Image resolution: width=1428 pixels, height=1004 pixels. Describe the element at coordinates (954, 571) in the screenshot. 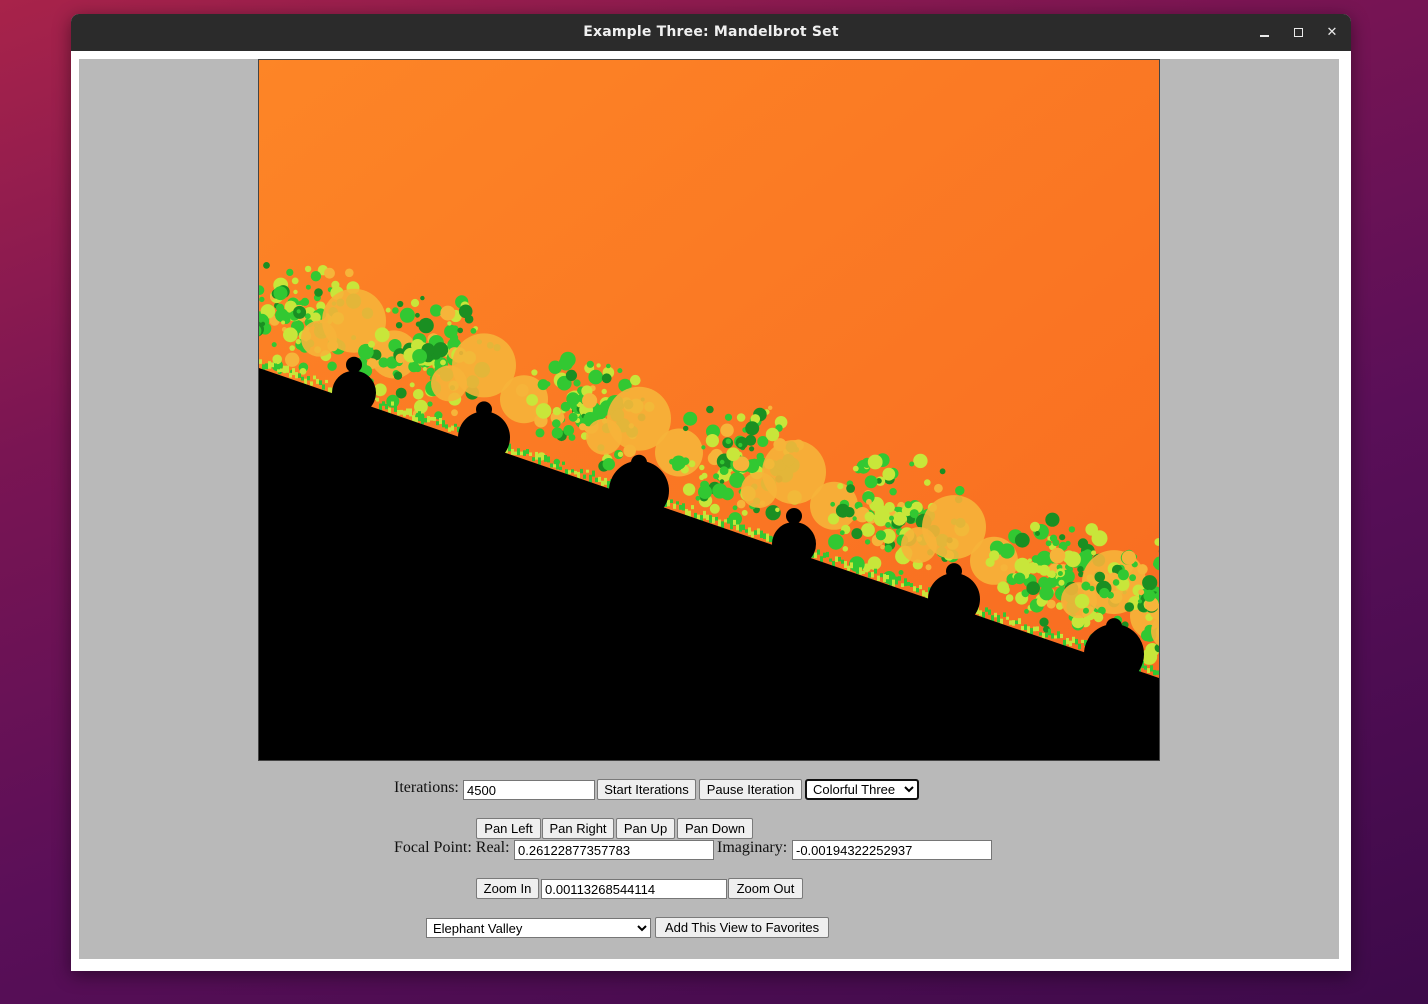

I see `minibrot-head` at that location.